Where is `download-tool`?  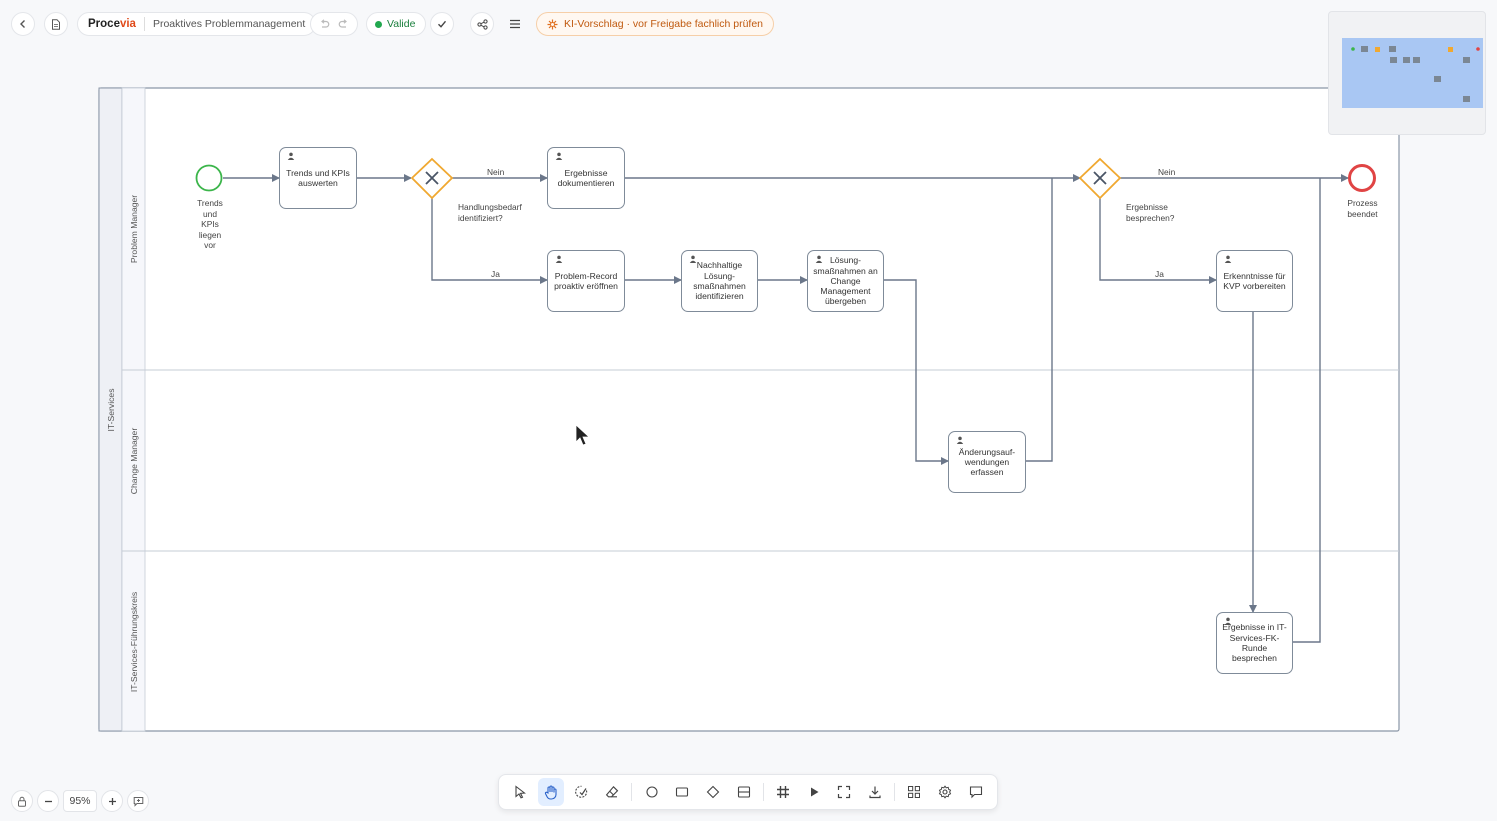
download-tool is located at coordinates (875, 792).